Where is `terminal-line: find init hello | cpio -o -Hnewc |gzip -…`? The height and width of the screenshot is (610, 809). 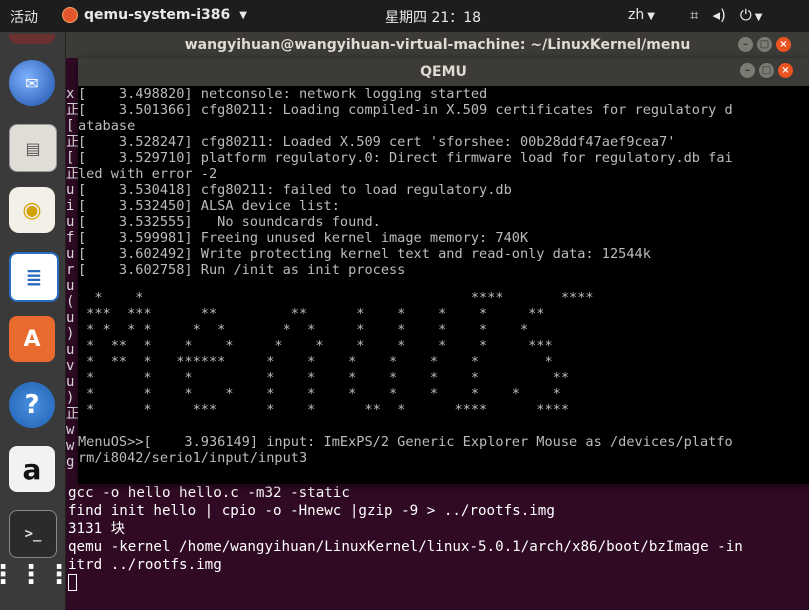
terminal-line: find init hello | cpio -o -Hnewc |gzip -… is located at coordinates (311, 511).